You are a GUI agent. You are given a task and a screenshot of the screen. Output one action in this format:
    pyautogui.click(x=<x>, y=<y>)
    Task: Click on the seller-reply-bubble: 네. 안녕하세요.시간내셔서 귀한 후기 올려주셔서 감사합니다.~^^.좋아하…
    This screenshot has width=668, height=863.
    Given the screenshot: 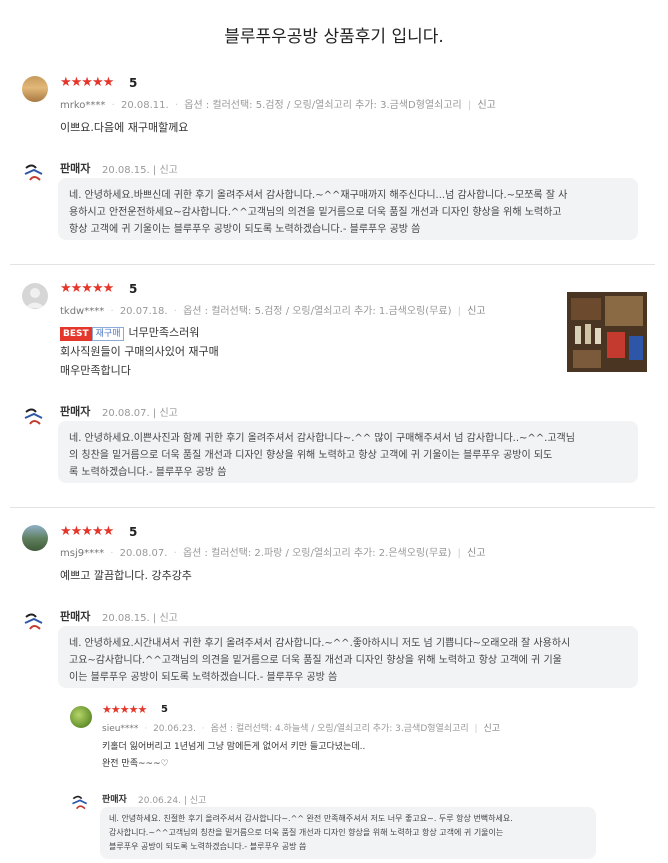 What is the action you would take?
    pyautogui.click(x=348, y=657)
    